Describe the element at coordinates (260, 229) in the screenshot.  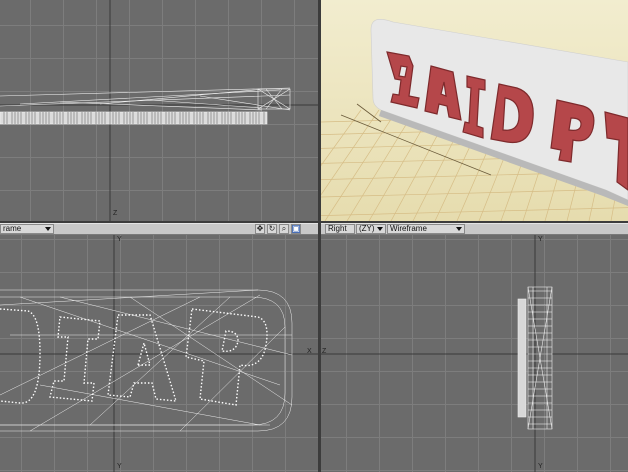
I see `move-view-icon: ✥` at that location.